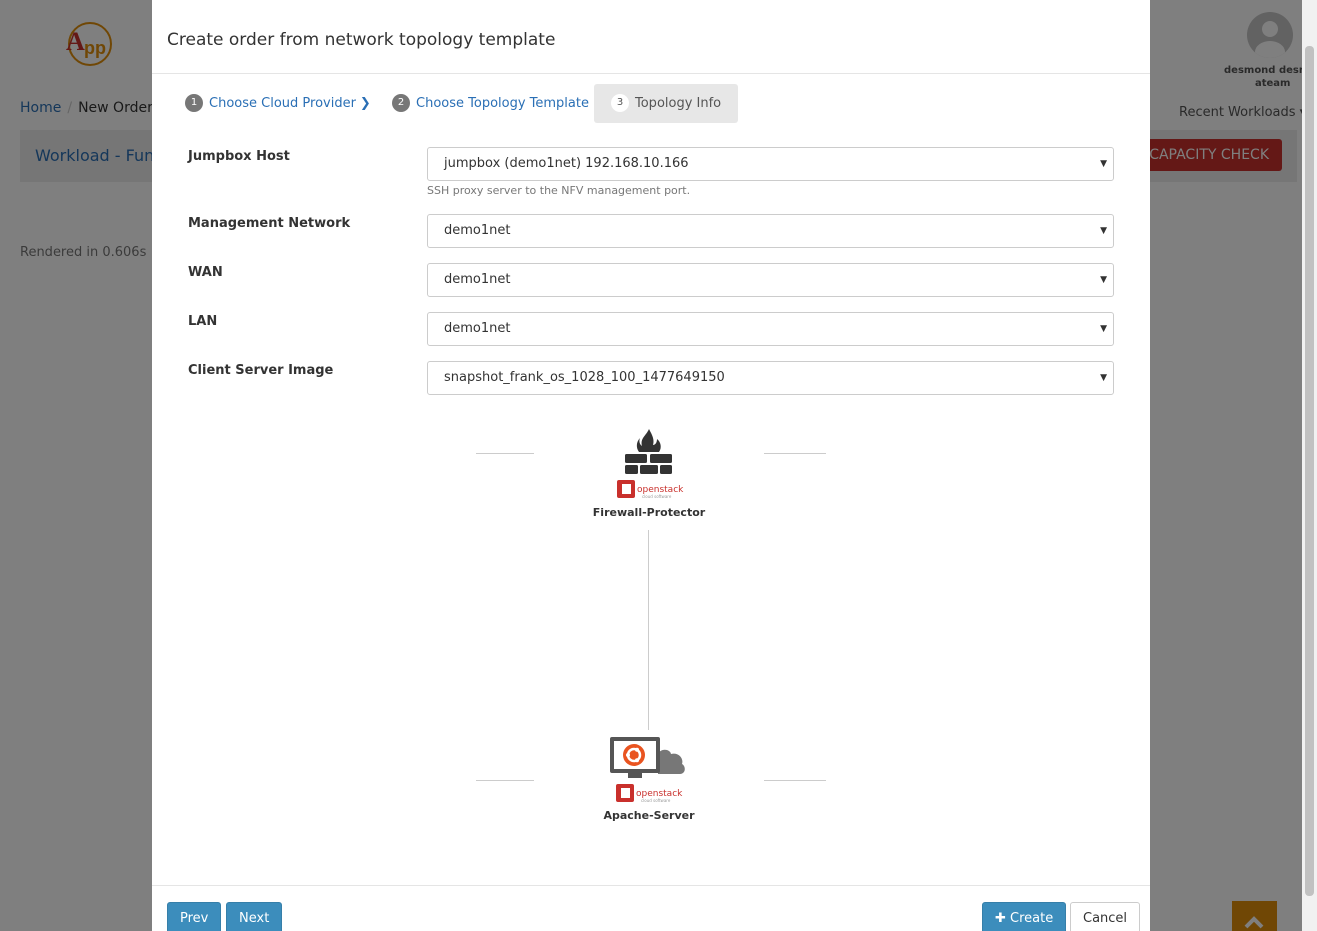 This screenshot has height=931, width=1317. I want to click on step-label: Choose Cloud Provider, so click(282, 103).